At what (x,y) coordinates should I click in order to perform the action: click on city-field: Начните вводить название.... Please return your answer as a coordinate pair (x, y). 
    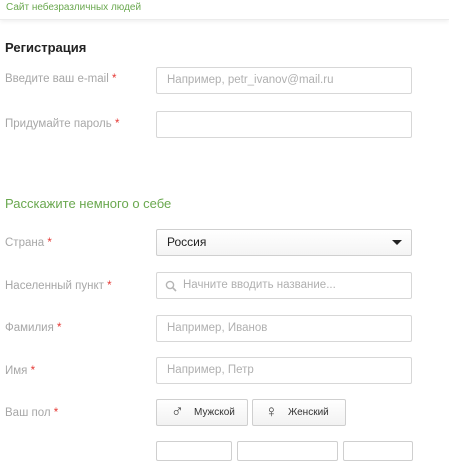
    Looking at the image, I should click on (284, 285).